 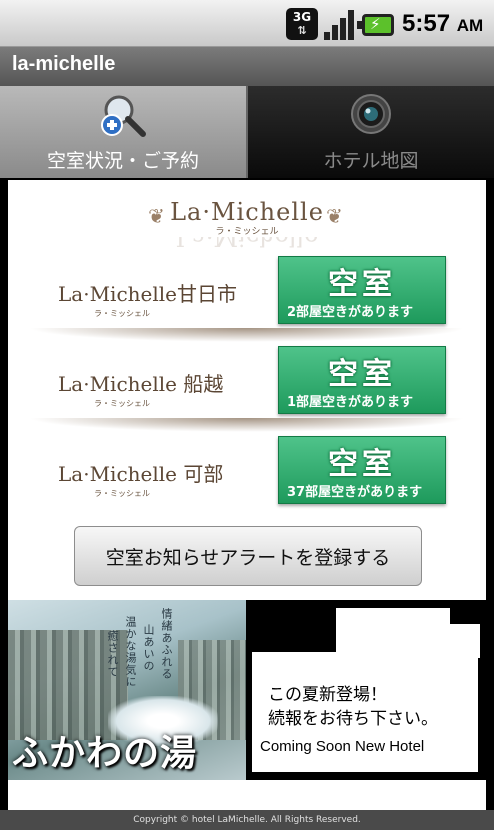 I want to click on search-plus-icon, so click(x=123, y=116).